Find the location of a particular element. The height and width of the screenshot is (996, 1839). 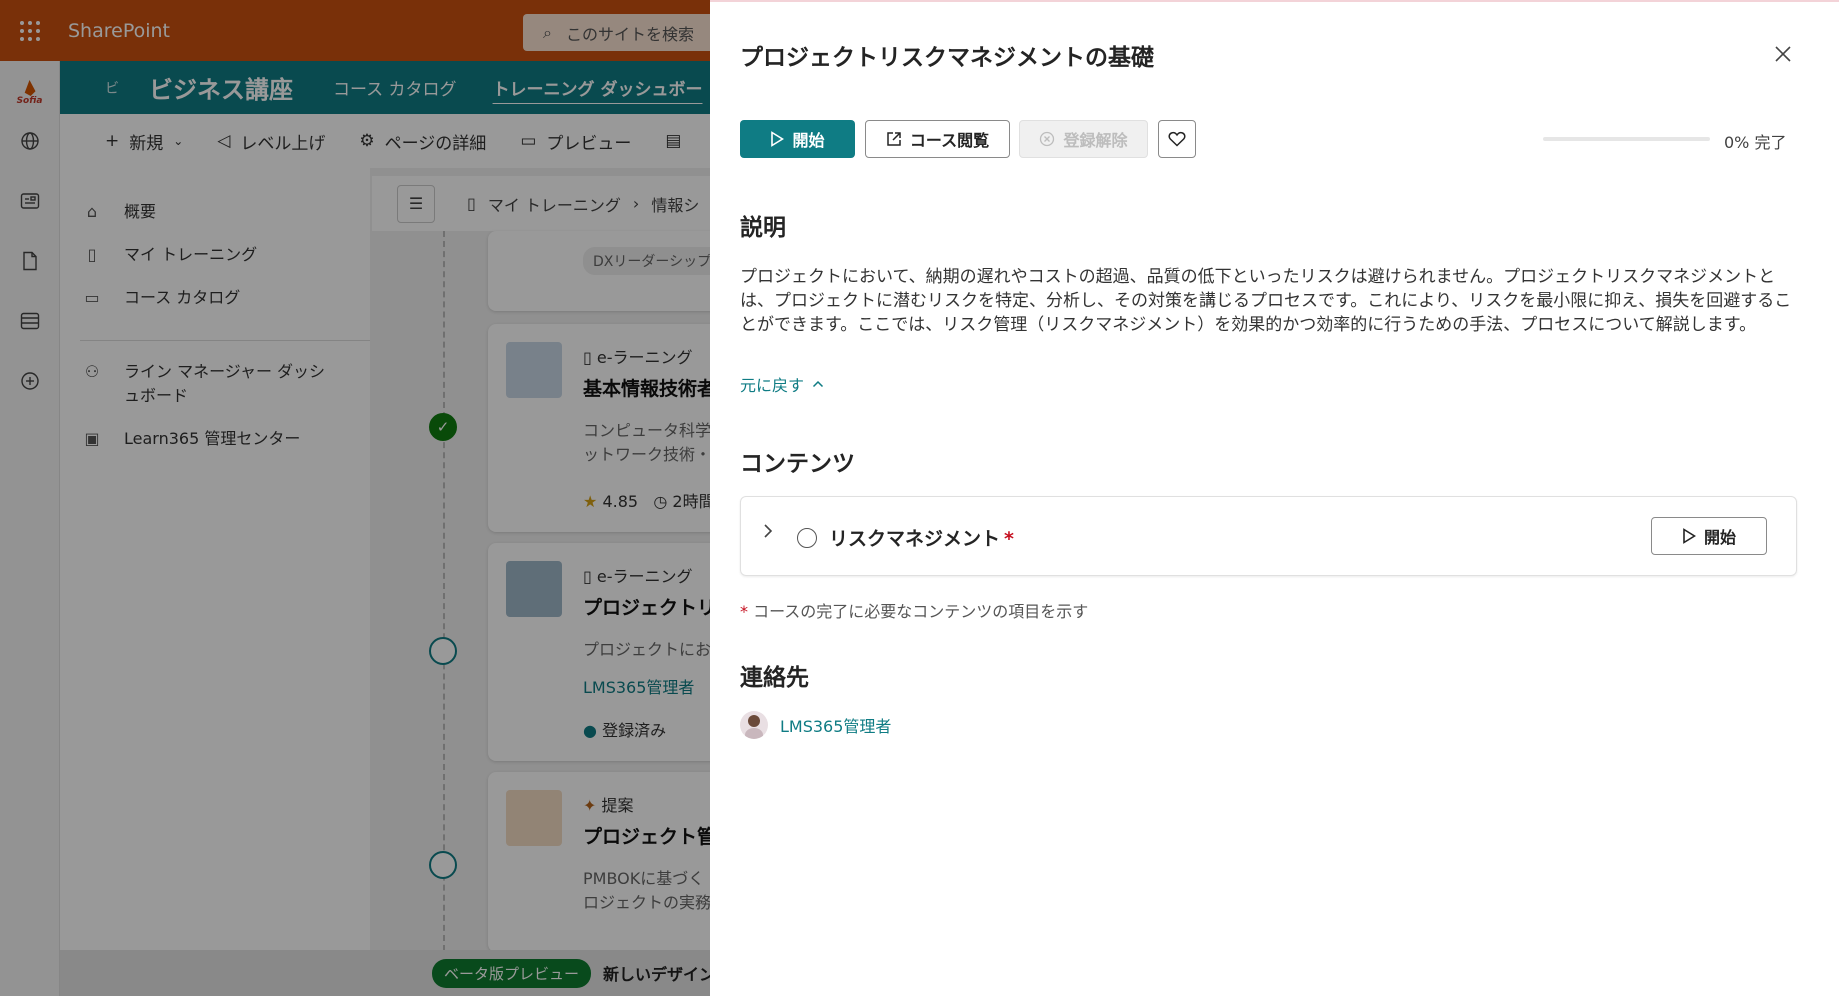

start-course-button: 開始 is located at coordinates (797, 139).